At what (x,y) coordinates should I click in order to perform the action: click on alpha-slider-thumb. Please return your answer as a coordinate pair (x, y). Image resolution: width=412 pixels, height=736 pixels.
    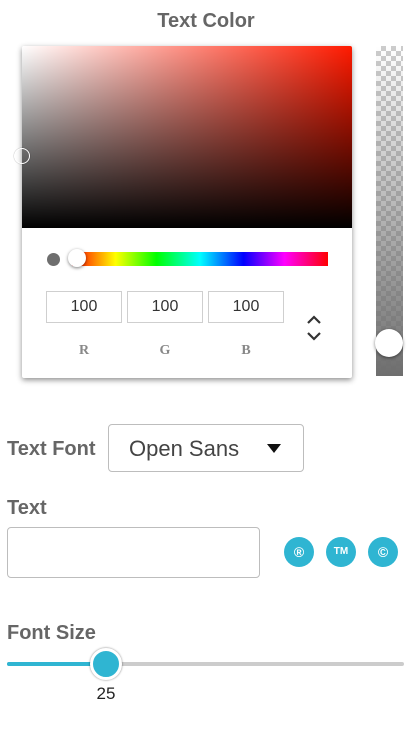
    Looking at the image, I should click on (389, 343).